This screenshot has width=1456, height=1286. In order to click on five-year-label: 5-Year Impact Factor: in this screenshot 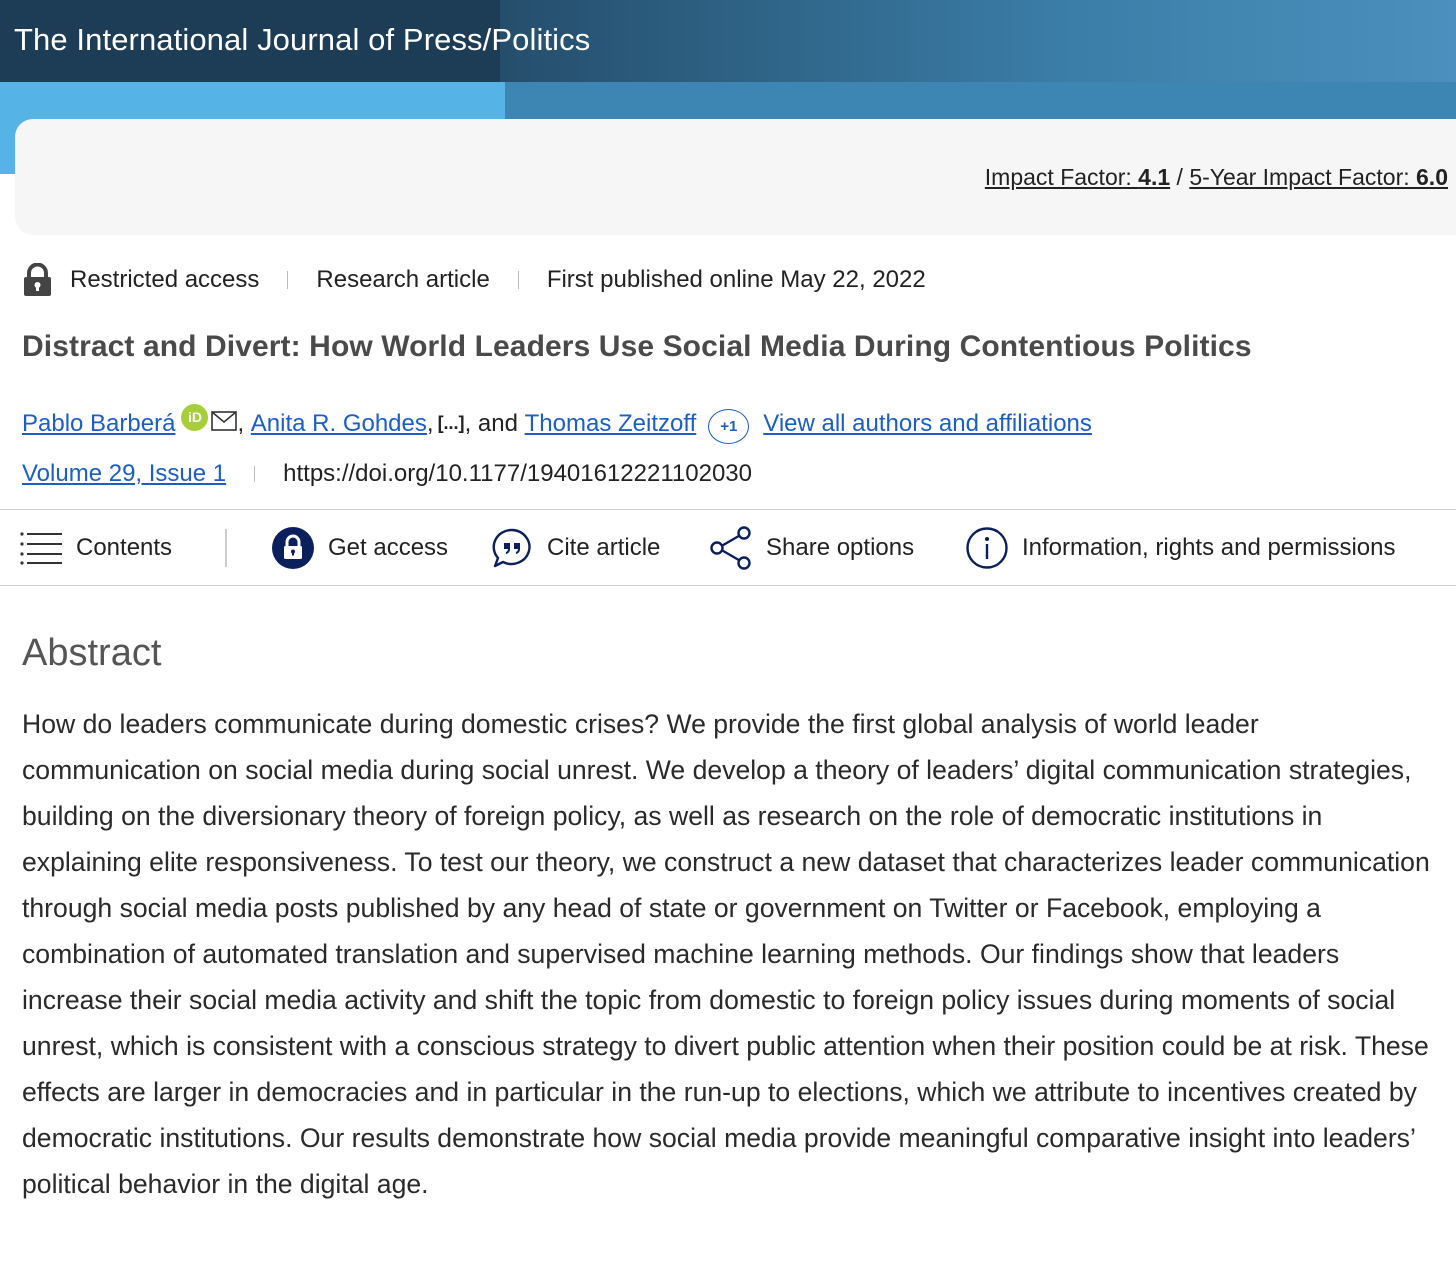, I will do `click(1303, 177)`.